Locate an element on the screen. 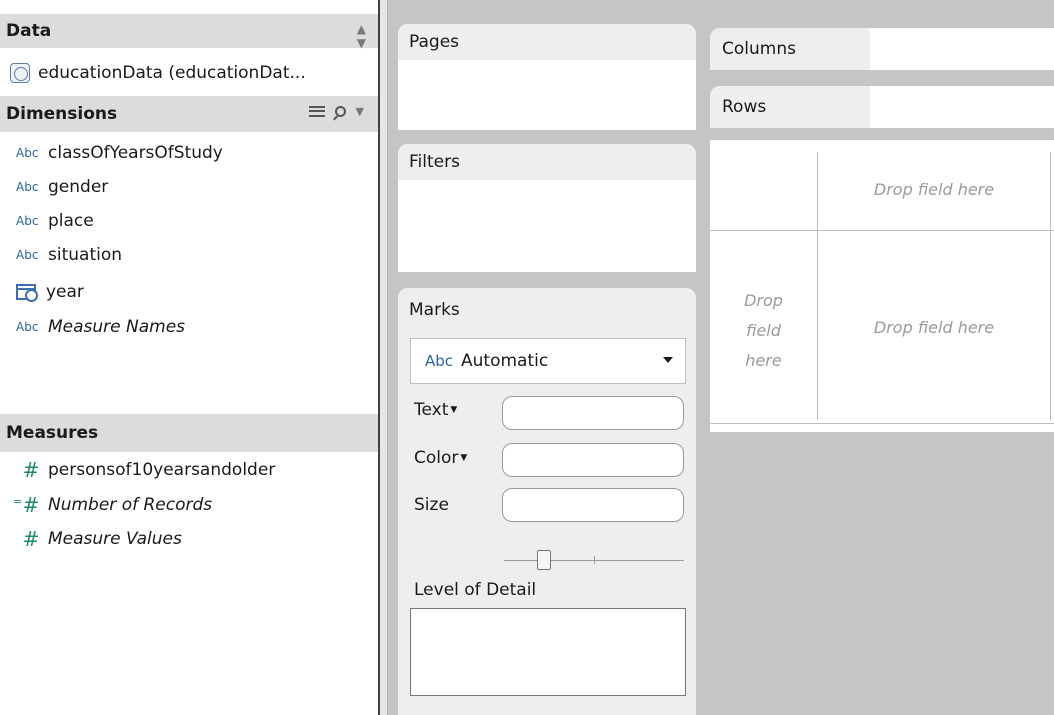  database-icon is located at coordinates (20, 73).